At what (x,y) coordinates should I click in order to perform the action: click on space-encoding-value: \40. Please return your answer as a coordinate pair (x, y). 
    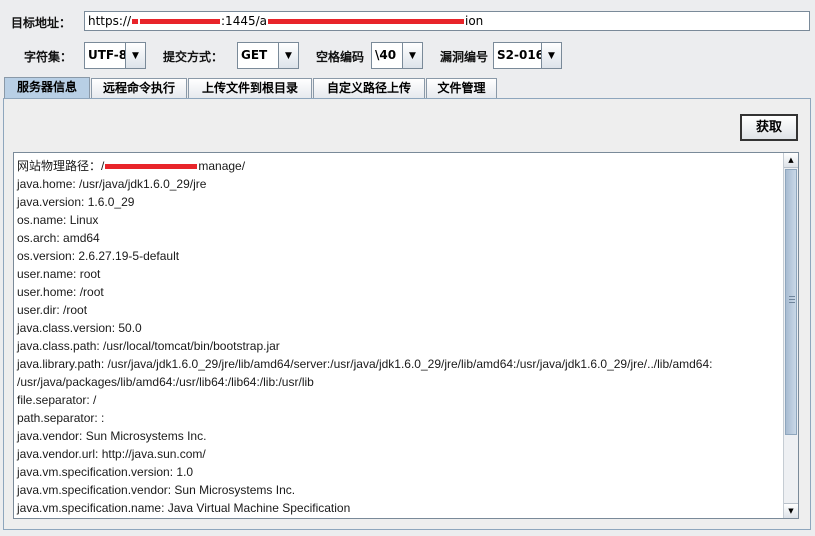
    Looking at the image, I should click on (386, 55).